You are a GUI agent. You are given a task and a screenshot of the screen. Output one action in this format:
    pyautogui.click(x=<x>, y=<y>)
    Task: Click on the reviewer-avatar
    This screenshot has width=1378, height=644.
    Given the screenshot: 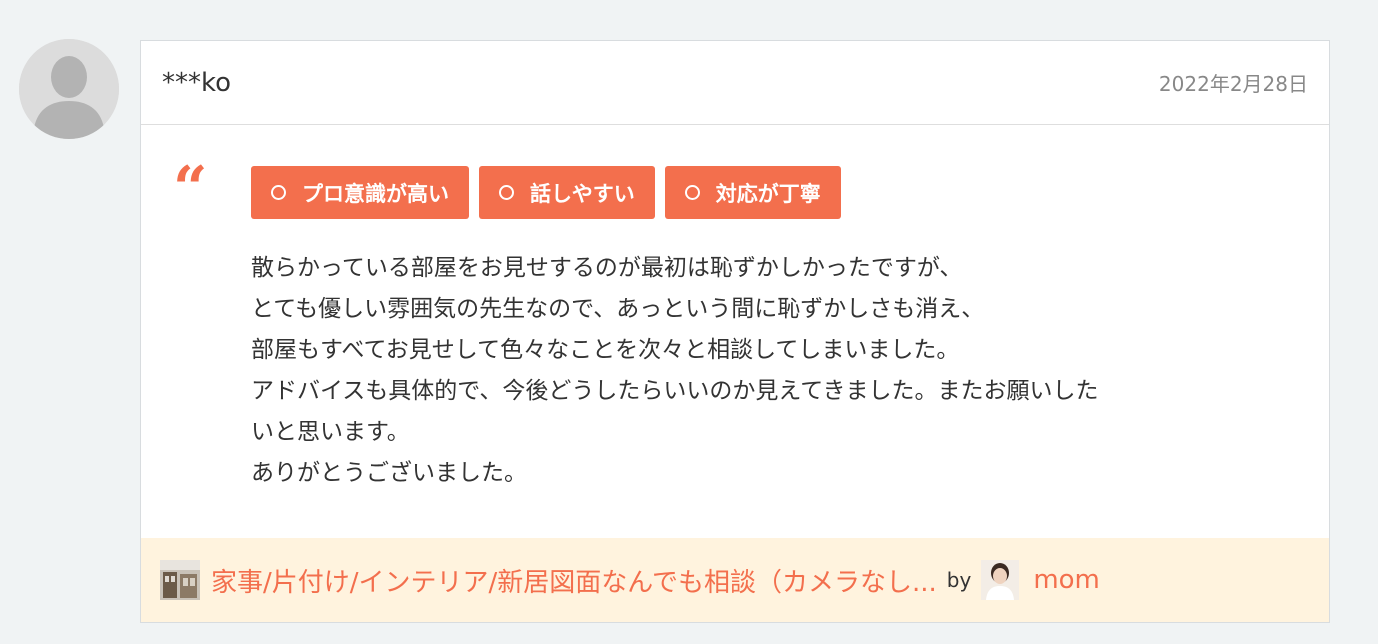 What is the action you would take?
    pyautogui.click(x=69, y=89)
    